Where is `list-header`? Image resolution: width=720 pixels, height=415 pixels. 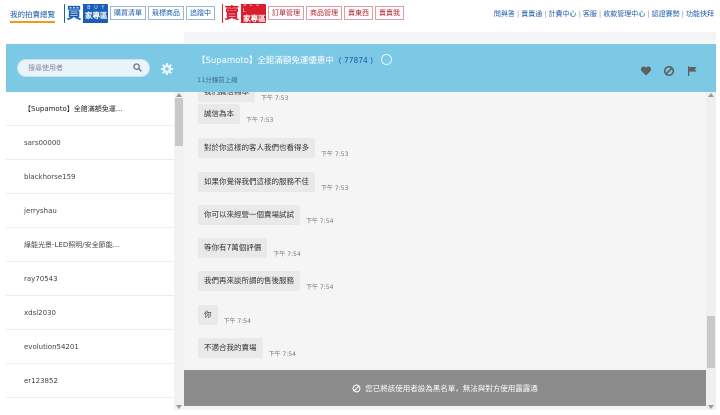 list-header is located at coordinates (95, 68).